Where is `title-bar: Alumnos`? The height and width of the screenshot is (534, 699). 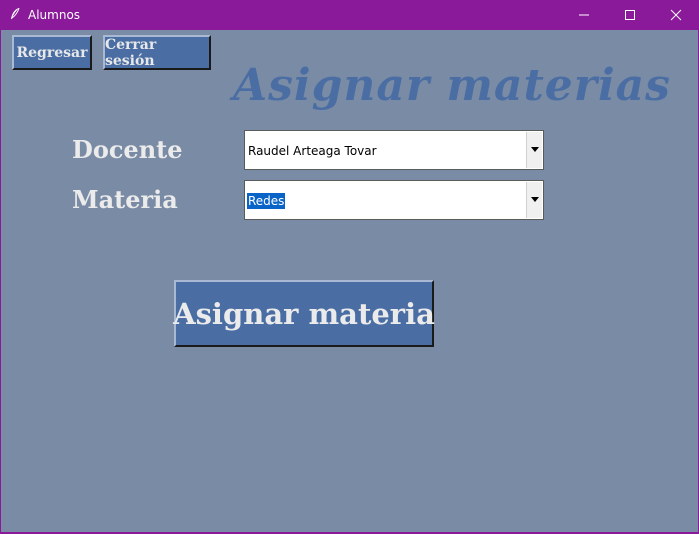
title-bar: Alumnos is located at coordinates (350, 15).